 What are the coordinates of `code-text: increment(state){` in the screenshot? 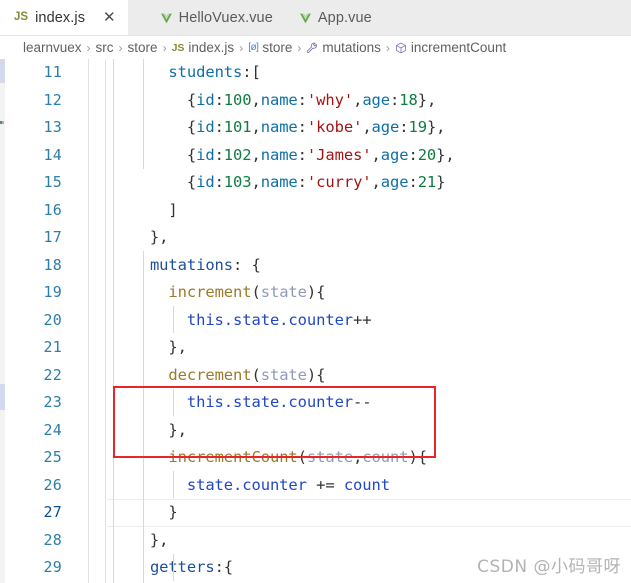 It's located at (219, 293).